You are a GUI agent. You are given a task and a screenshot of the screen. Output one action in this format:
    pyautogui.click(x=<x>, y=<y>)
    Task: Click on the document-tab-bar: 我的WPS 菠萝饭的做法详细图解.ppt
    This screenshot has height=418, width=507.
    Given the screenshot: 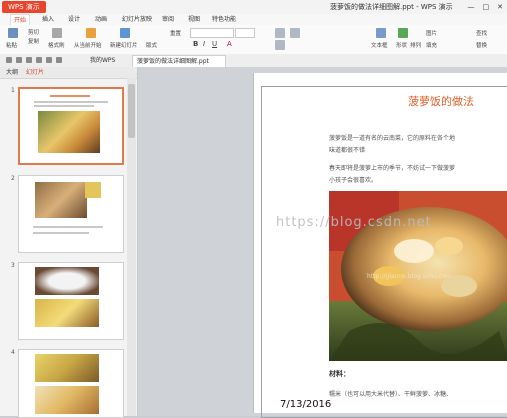 What is the action you would take?
    pyautogui.click(x=253, y=61)
    